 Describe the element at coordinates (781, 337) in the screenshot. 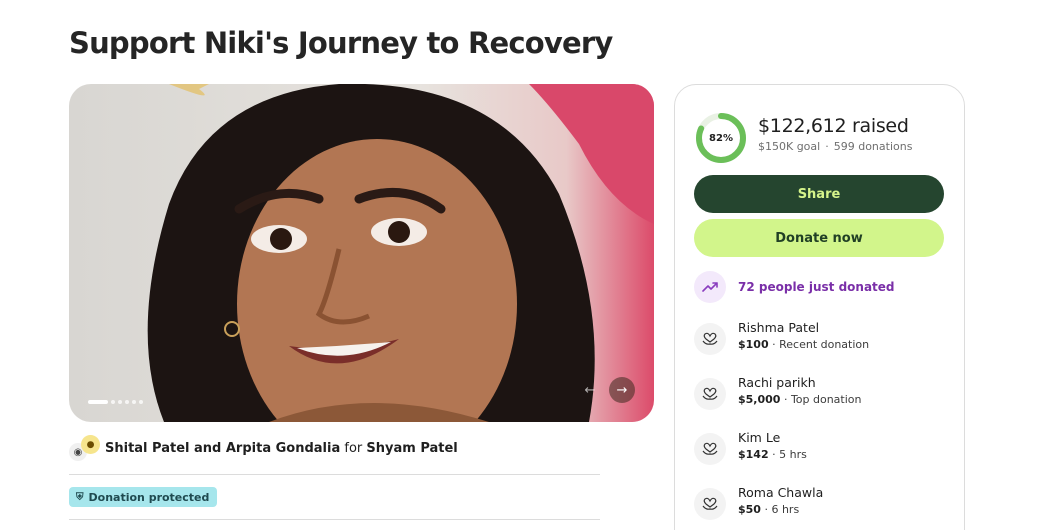

I see `donor-item: Rishma Patel $100 · Recent donation` at that location.